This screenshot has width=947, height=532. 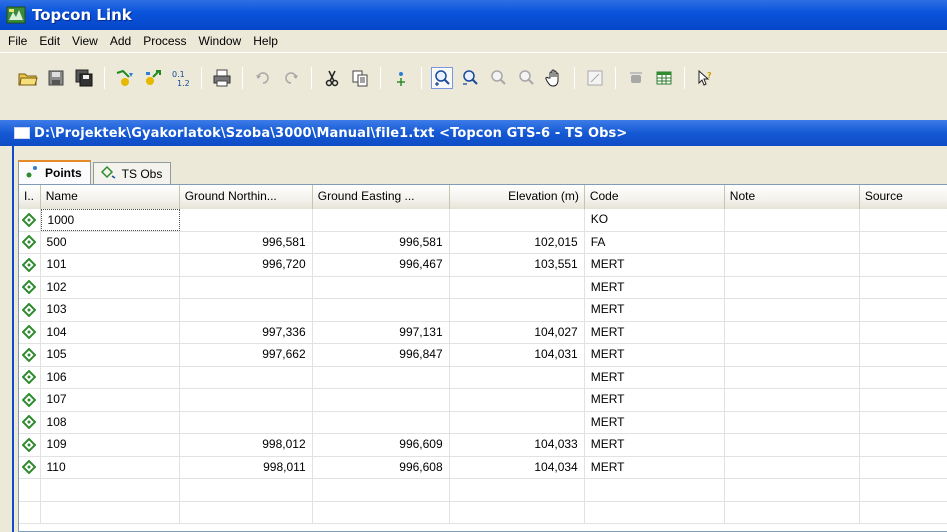 What do you see at coordinates (554, 78) in the screenshot?
I see `pan-hand-icon` at bounding box center [554, 78].